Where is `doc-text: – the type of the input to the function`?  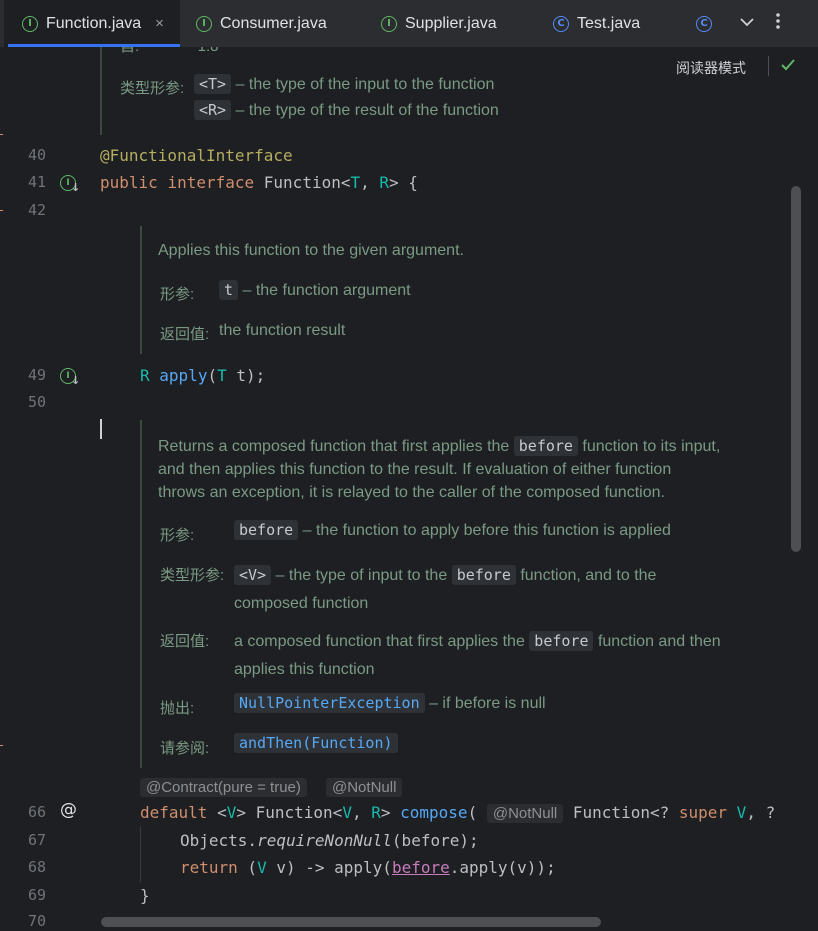 doc-text: – the type of the input to the function is located at coordinates (365, 84).